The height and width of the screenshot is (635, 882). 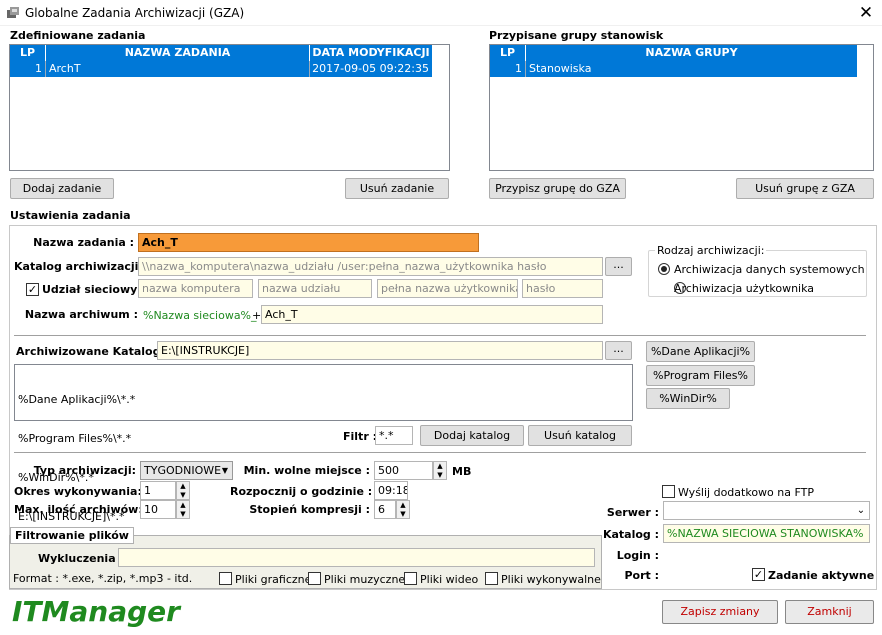 What do you see at coordinates (380, 350) in the screenshot?
I see `archived-catalogs-input: E:\[INSTRUKCJE]` at bounding box center [380, 350].